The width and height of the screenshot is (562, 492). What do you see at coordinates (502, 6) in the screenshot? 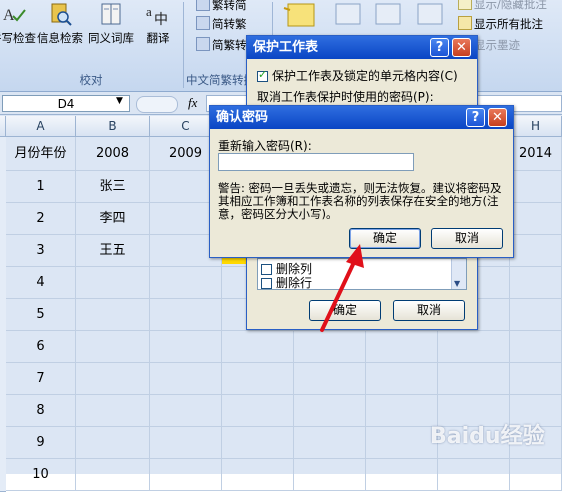
I see `show-hide-comment-button: 显示/隐藏批注` at bounding box center [502, 6].